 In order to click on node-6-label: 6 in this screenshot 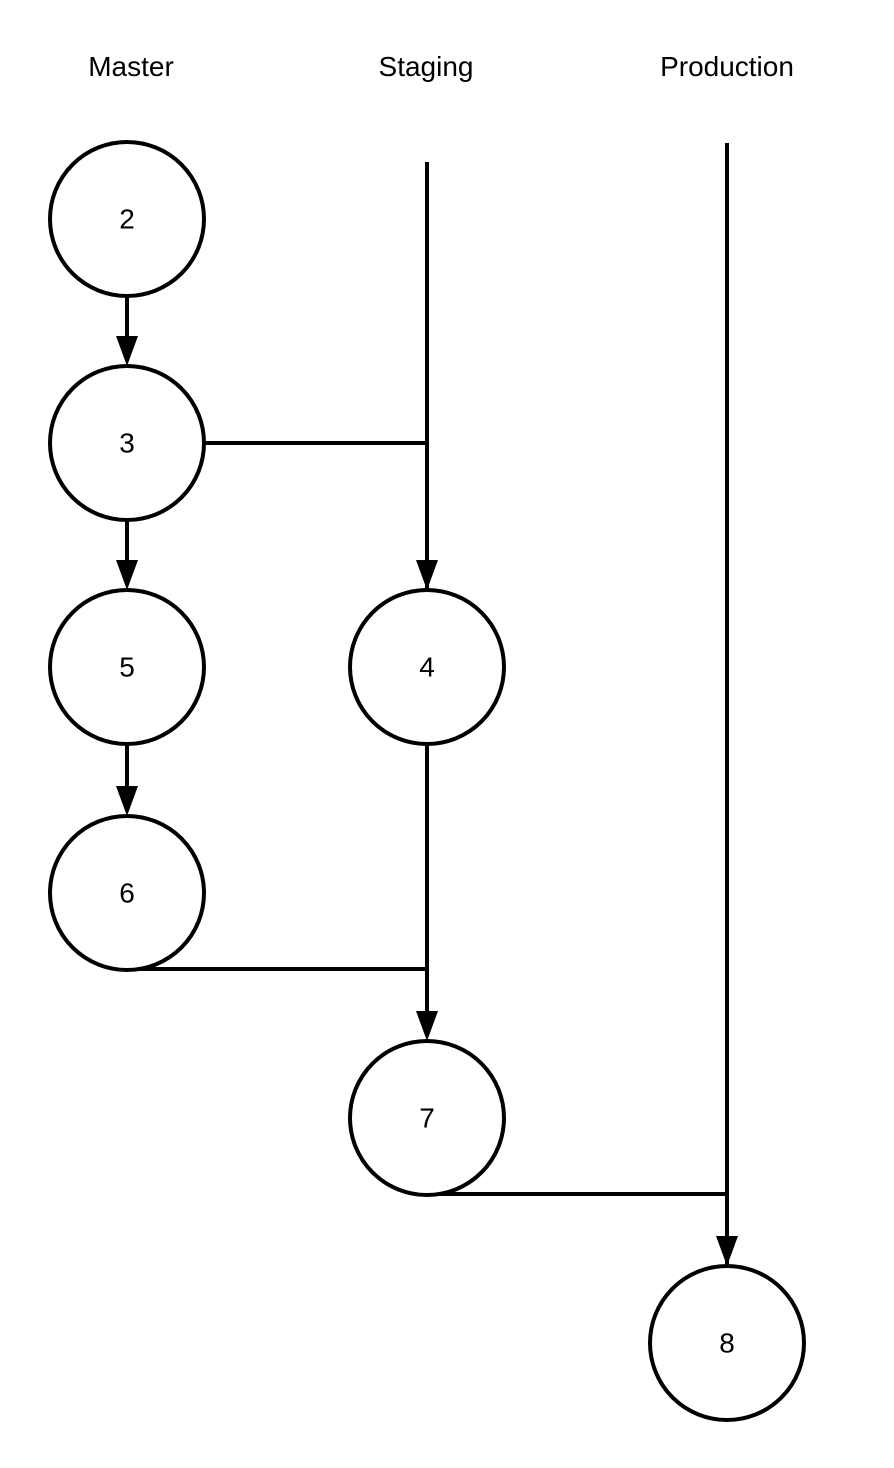, I will do `click(127, 893)`.